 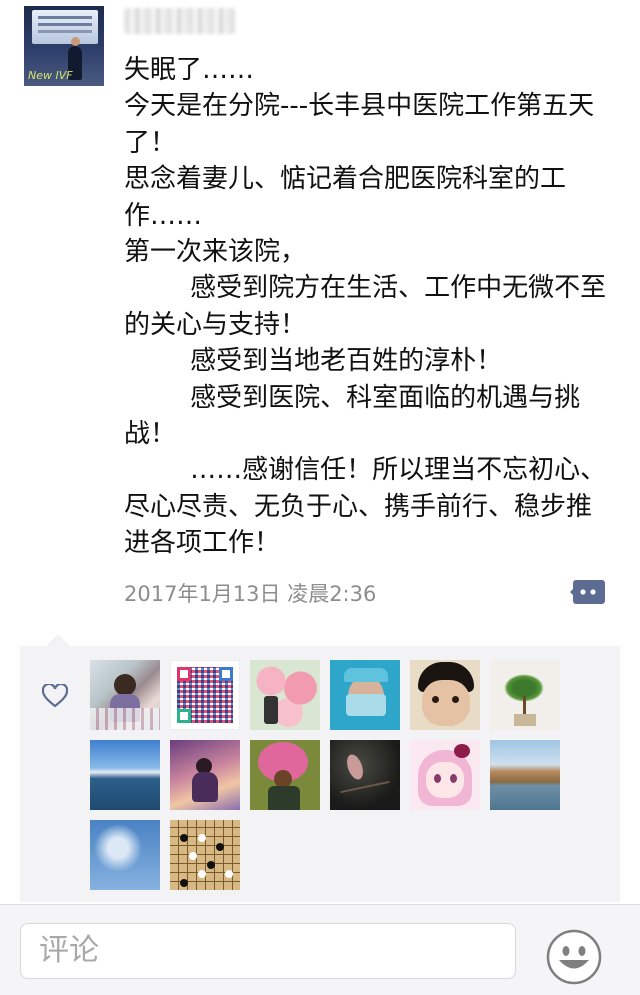 What do you see at coordinates (588, 592) in the screenshot?
I see `comment-bubble-icon` at bounding box center [588, 592].